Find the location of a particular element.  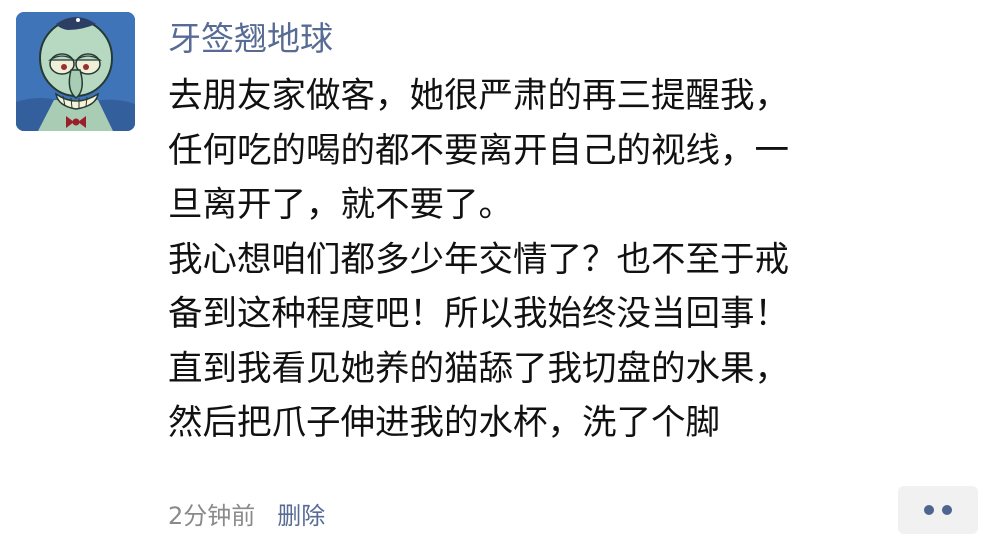

squidward-avatar-icon is located at coordinates (75, 71).